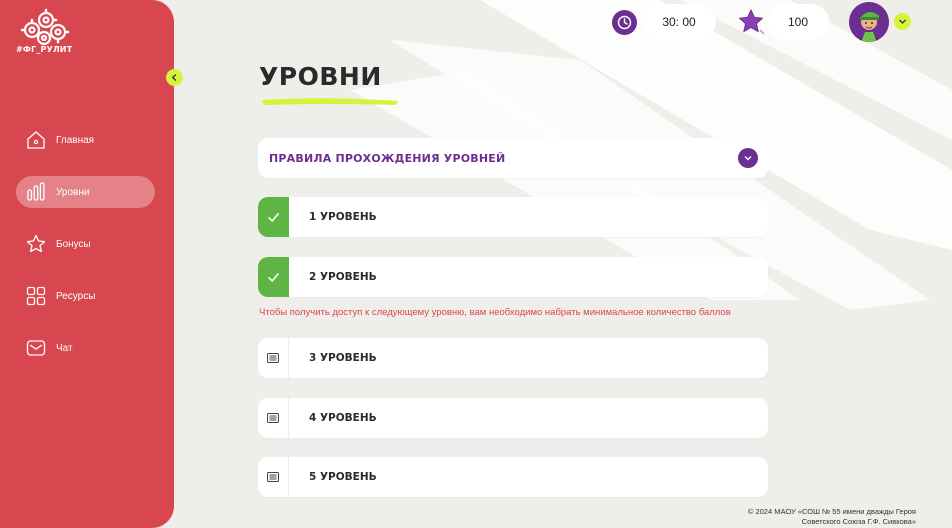 The height and width of the screenshot is (528, 952). Describe the element at coordinates (320, 76) in the screenshot. I see `page-title: УРОВНИ` at that location.